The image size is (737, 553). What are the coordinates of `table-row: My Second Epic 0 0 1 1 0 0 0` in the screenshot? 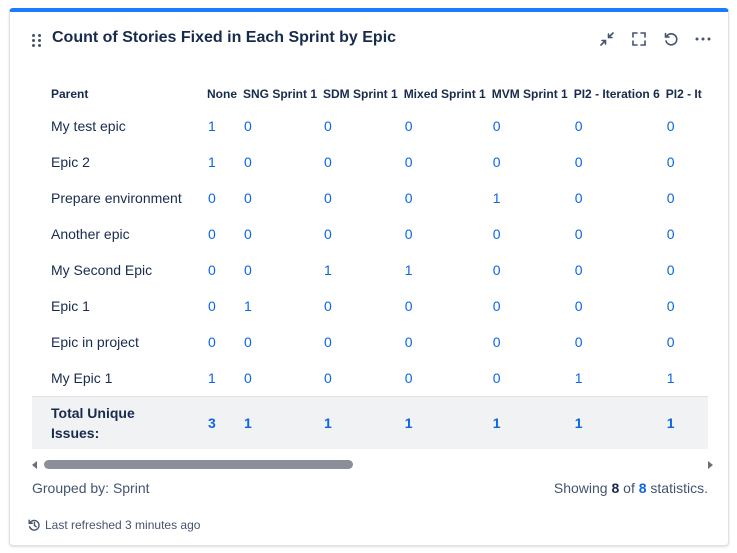 It's located at (370, 270).